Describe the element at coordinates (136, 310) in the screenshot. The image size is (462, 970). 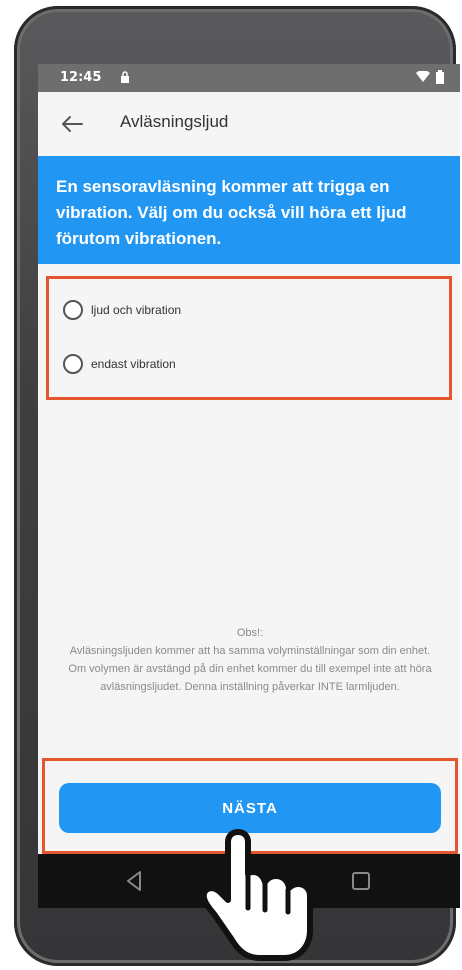
I see `option-label: ljud och vibration` at that location.